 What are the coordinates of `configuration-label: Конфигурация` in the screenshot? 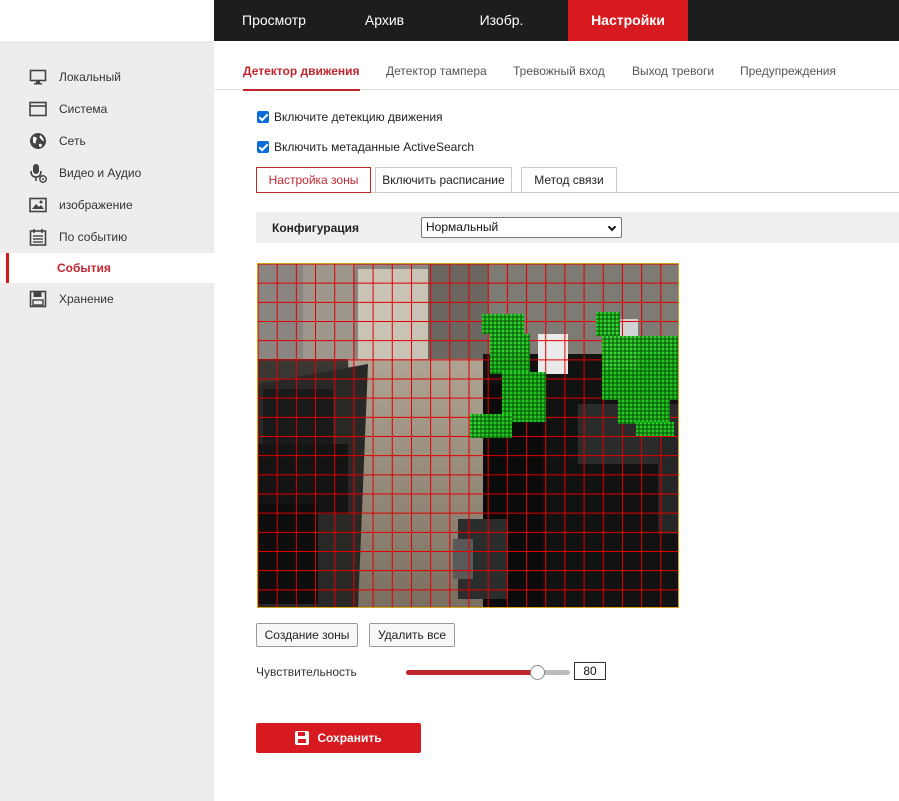 It's located at (316, 228).